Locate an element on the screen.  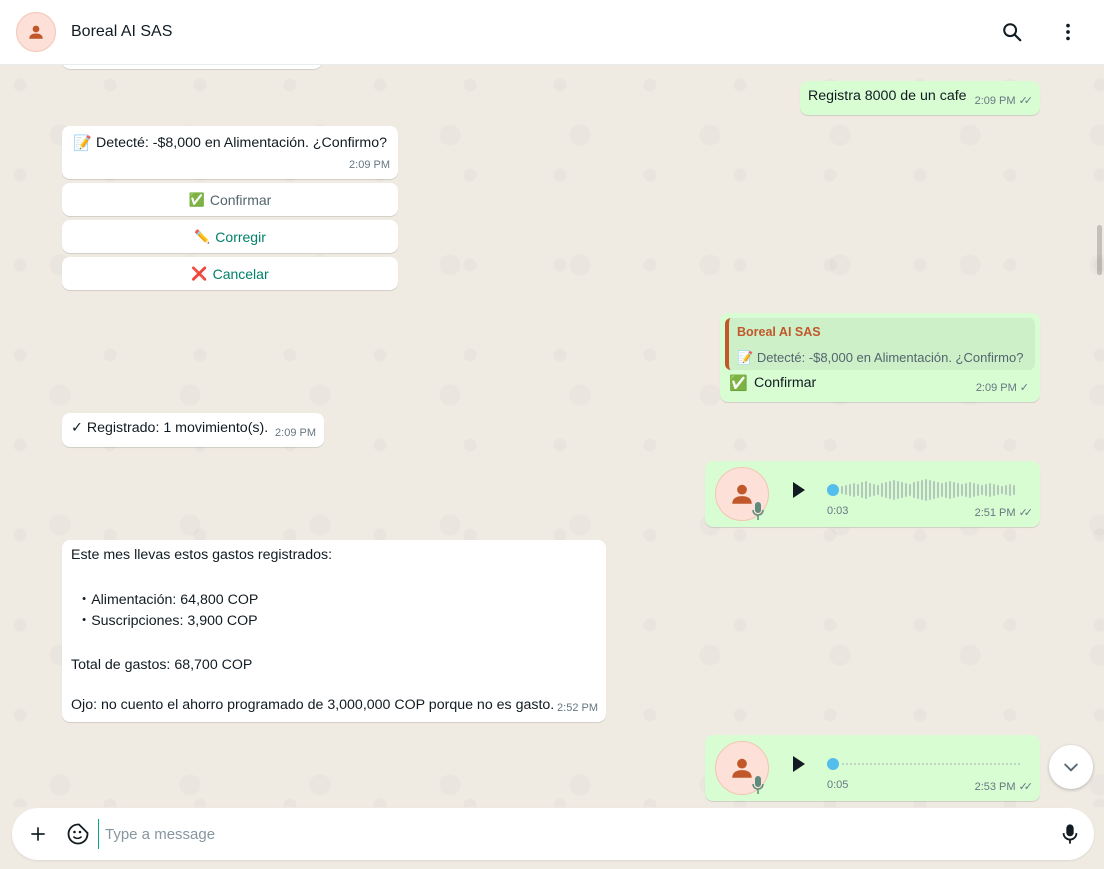
menu-button is located at coordinates (1068, 32).